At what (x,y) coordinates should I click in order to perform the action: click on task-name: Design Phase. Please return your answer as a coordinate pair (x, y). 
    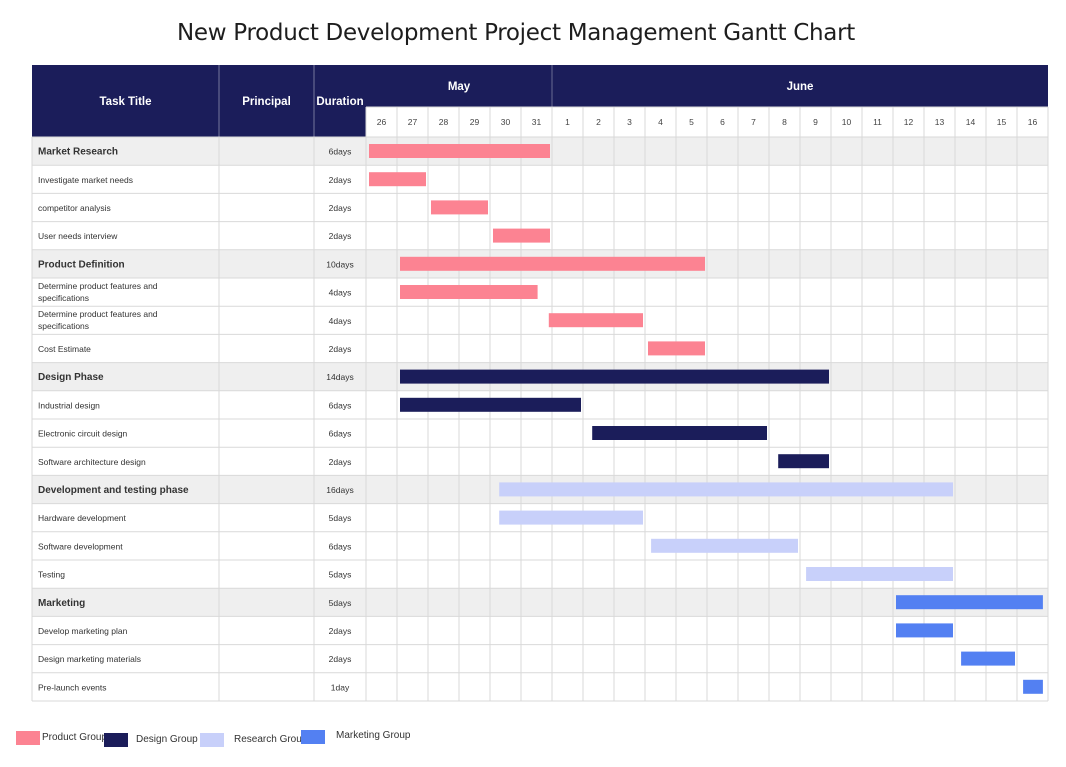
    Looking at the image, I should click on (71, 377).